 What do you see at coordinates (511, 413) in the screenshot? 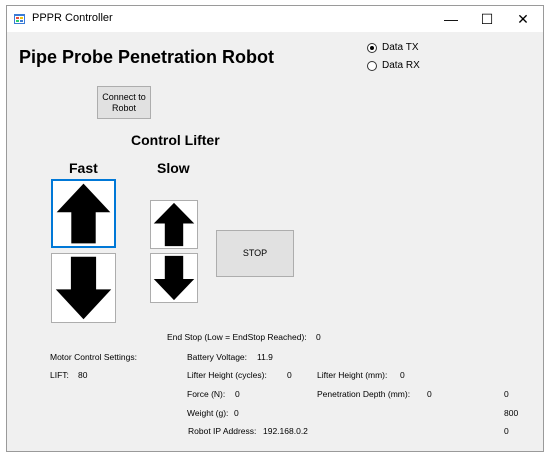
I see `right-value-2: 800` at bounding box center [511, 413].